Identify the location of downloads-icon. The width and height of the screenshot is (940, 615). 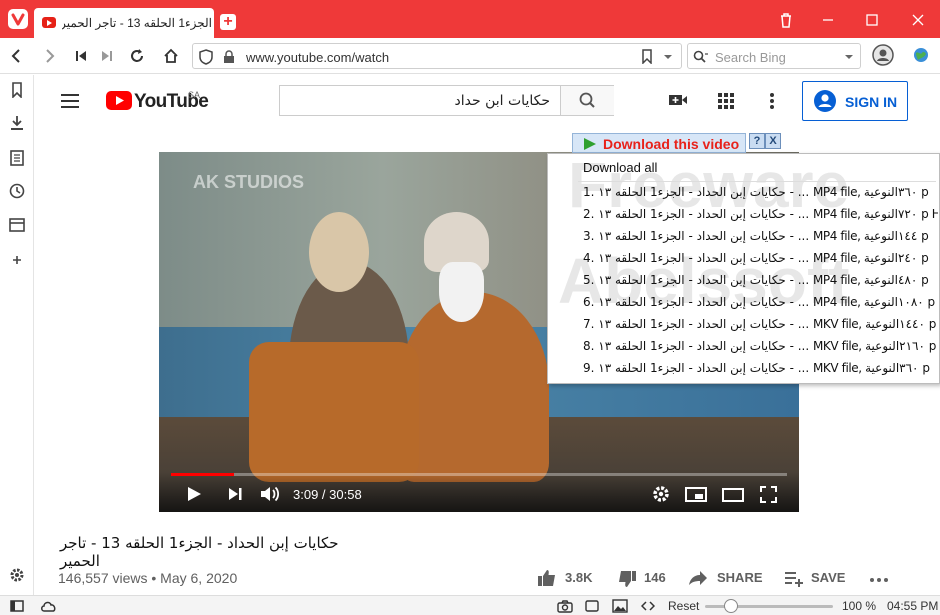
(17, 123).